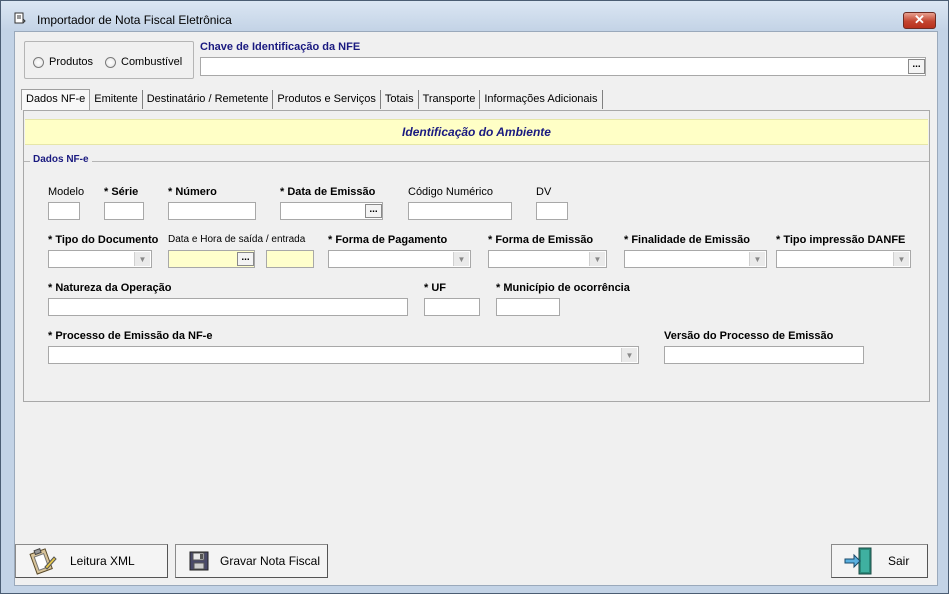 This screenshot has height=594, width=949. Describe the element at coordinates (328, 192) in the screenshot. I see `data-emissao-label: * Data de Emissão` at that location.